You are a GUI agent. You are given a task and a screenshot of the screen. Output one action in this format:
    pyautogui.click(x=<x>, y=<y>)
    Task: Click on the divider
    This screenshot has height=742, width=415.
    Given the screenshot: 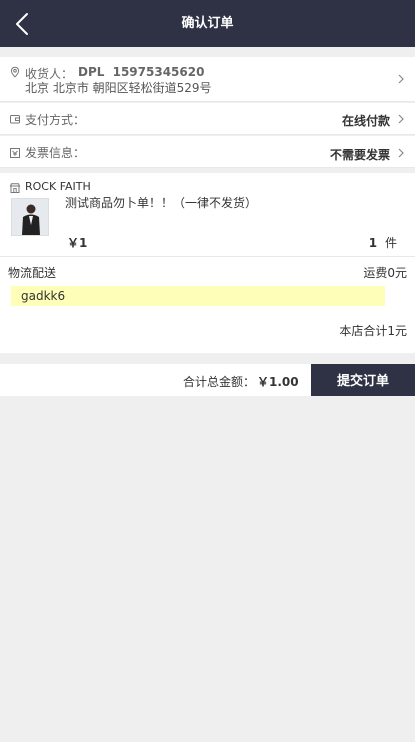 What is the action you would take?
    pyautogui.click(x=207, y=256)
    